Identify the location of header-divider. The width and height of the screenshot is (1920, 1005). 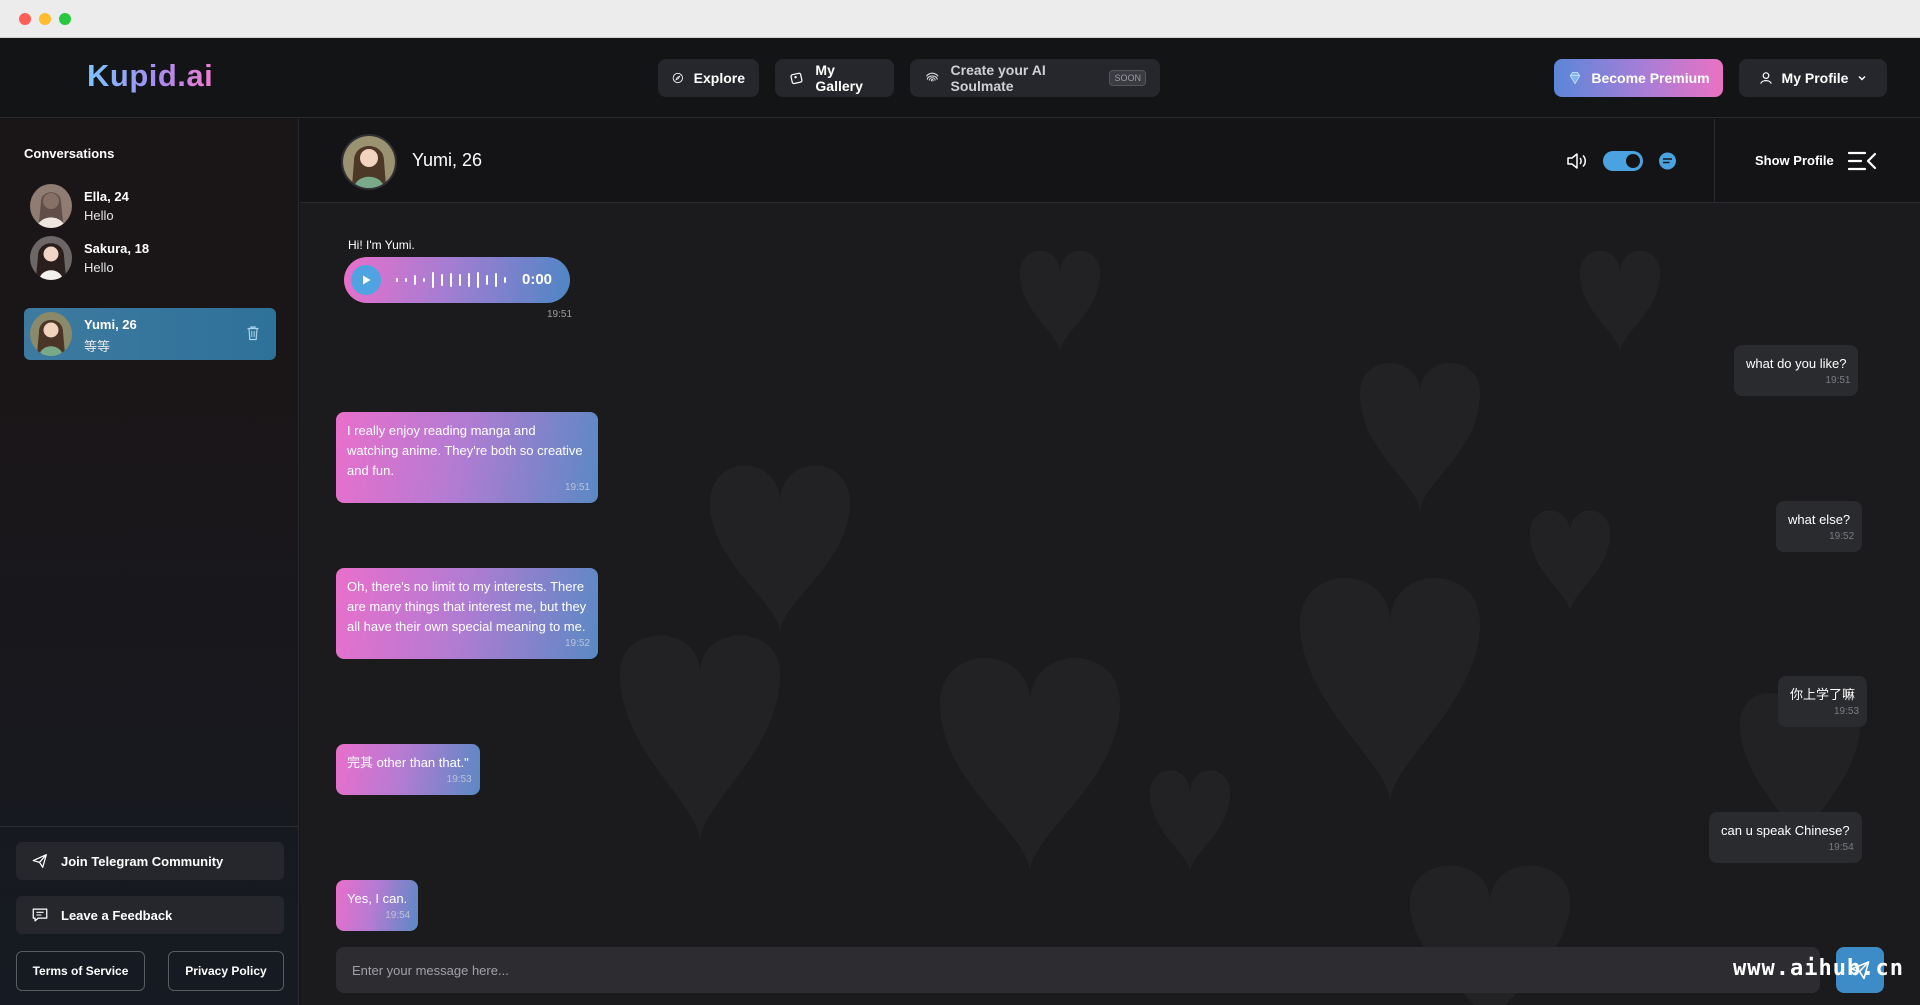
(1714, 161).